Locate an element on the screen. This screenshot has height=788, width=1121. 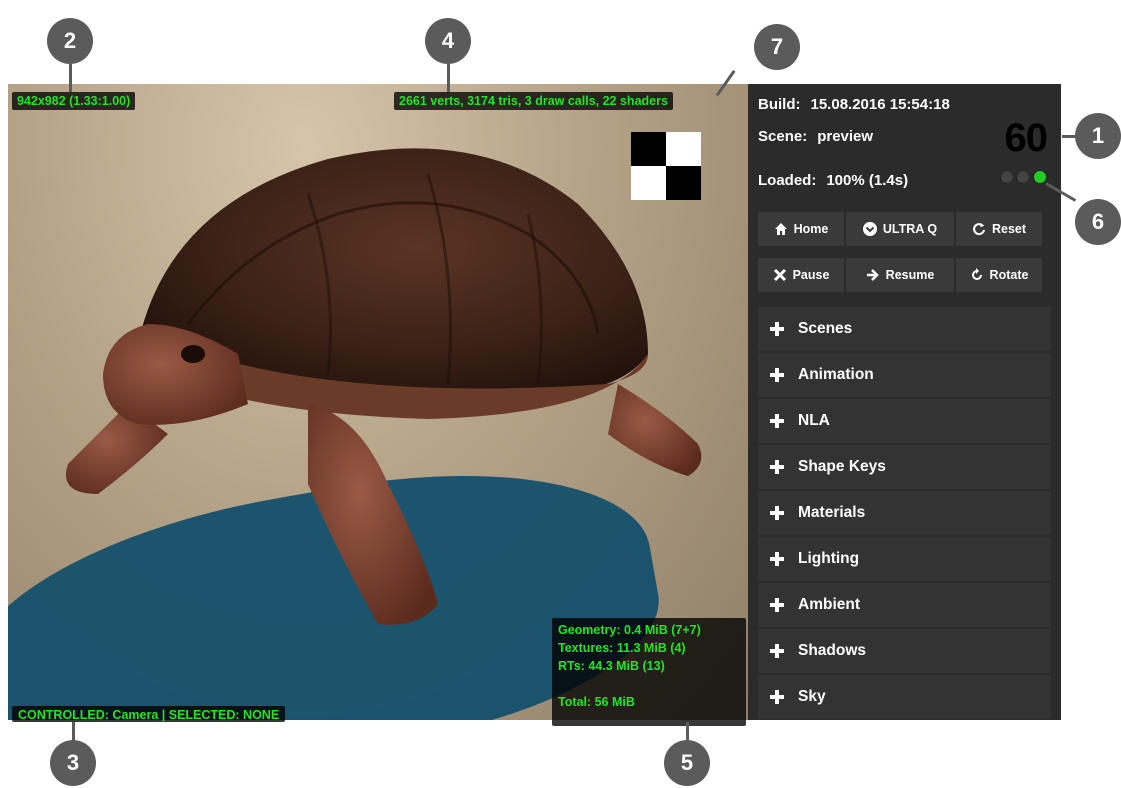
status-indicators is located at coordinates (1023, 179).